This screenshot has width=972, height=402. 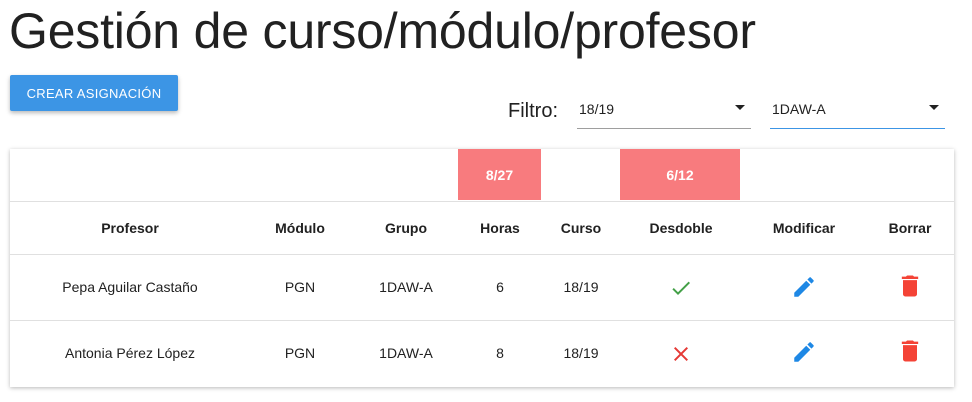 What do you see at coordinates (130, 287) in the screenshot?
I see `teacher-cell: Pepa Aguilar Castaño` at bounding box center [130, 287].